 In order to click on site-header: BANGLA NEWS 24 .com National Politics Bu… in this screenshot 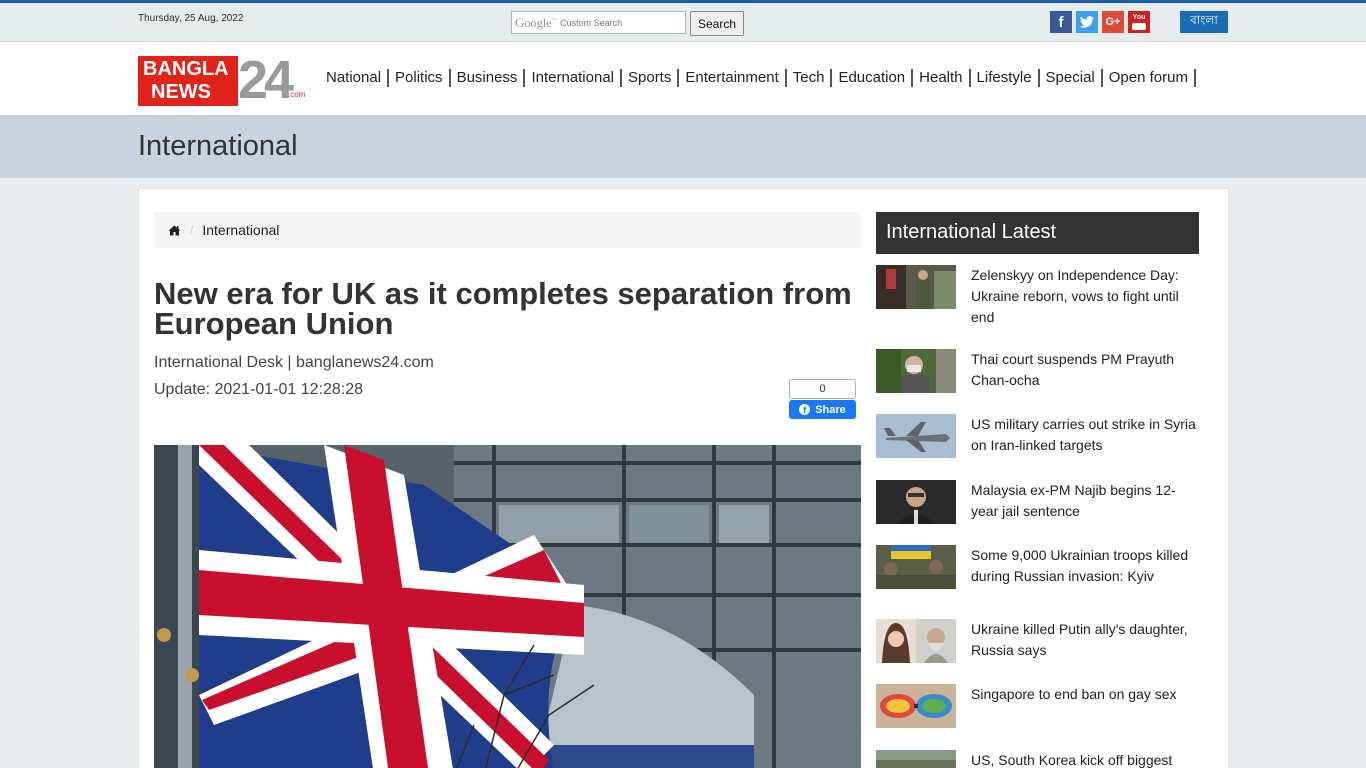, I will do `click(683, 78)`.